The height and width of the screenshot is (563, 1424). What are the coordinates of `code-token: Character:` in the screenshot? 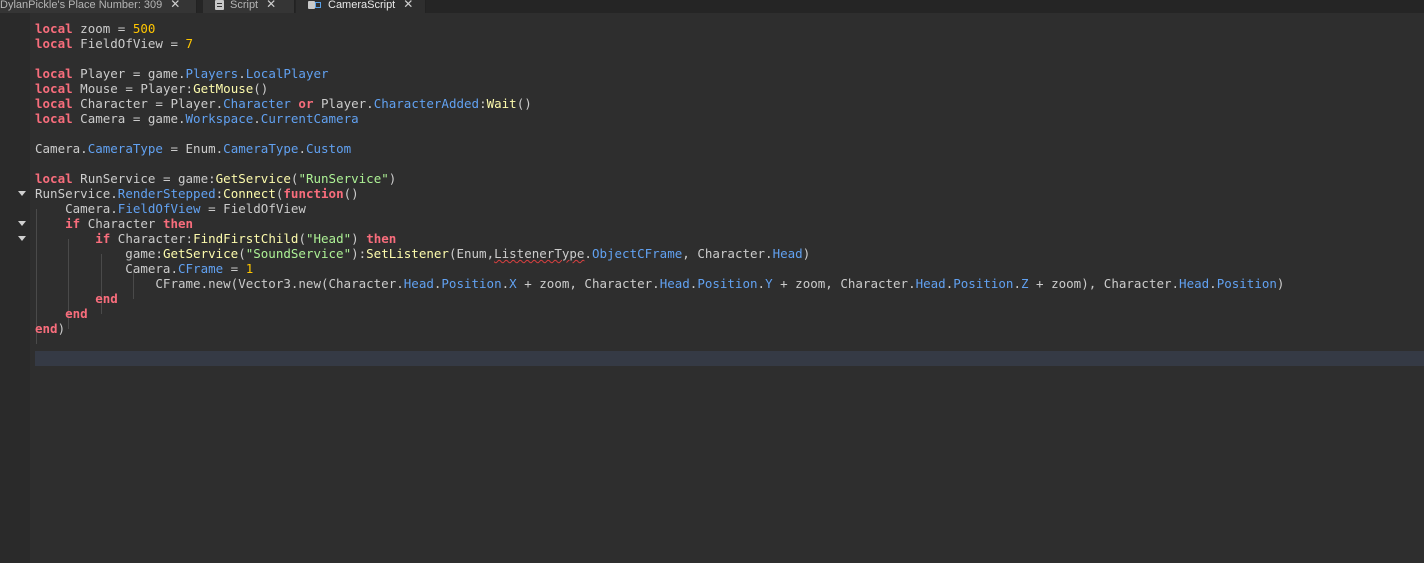 It's located at (152, 238).